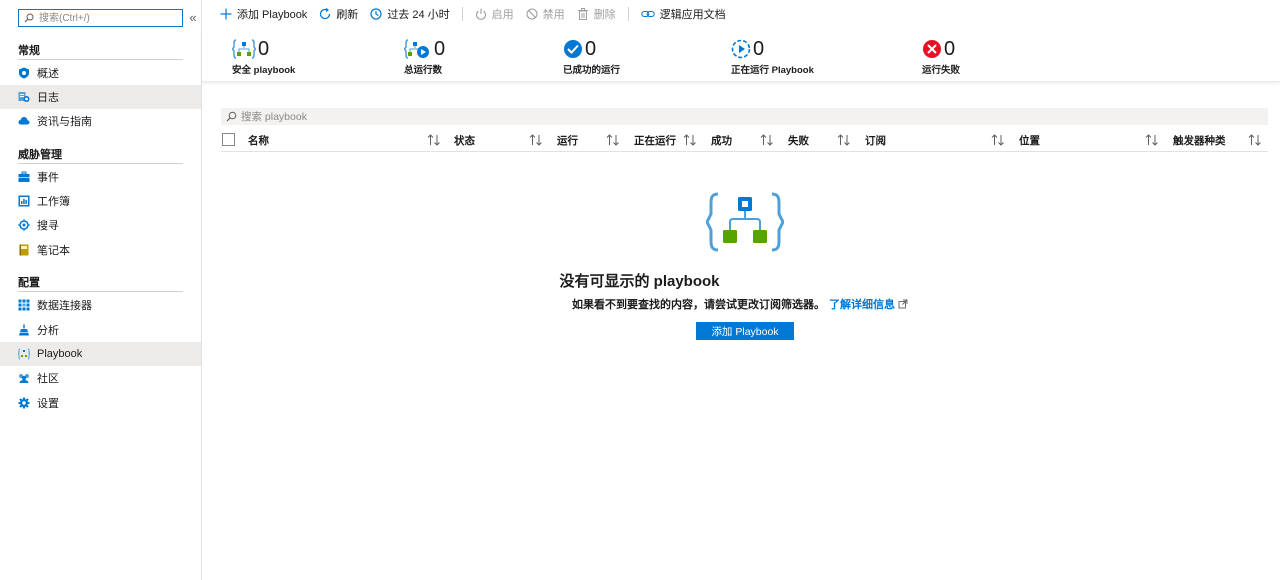 This screenshot has height=580, width=1280. I want to click on sidebar-search-input, so click(107, 18).